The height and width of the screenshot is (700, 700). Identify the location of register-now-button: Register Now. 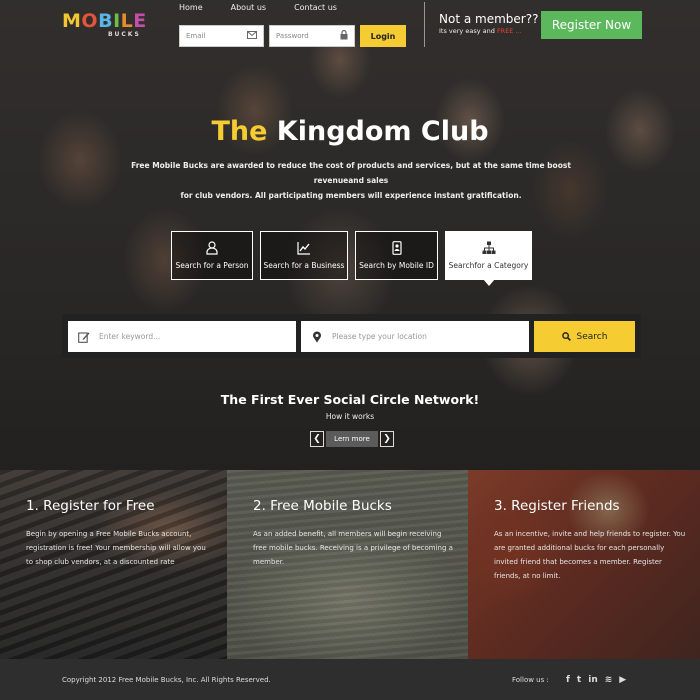
(591, 25).